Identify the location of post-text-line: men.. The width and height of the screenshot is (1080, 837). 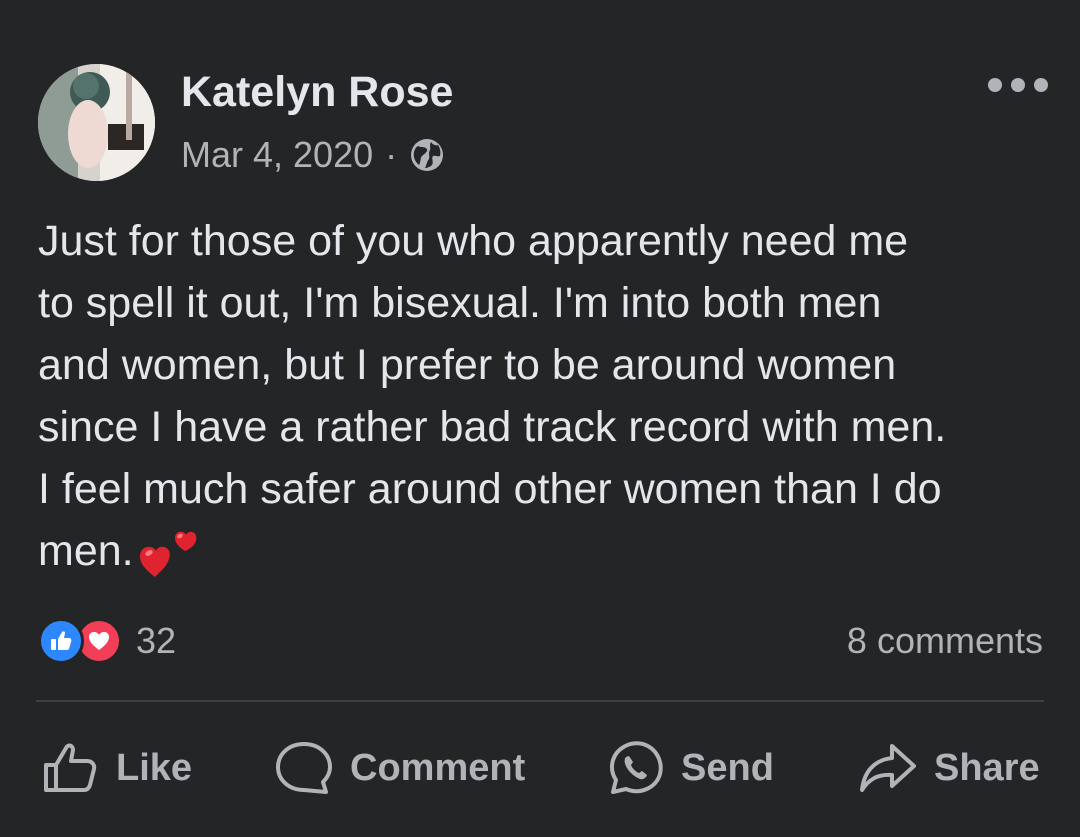
(86, 551).